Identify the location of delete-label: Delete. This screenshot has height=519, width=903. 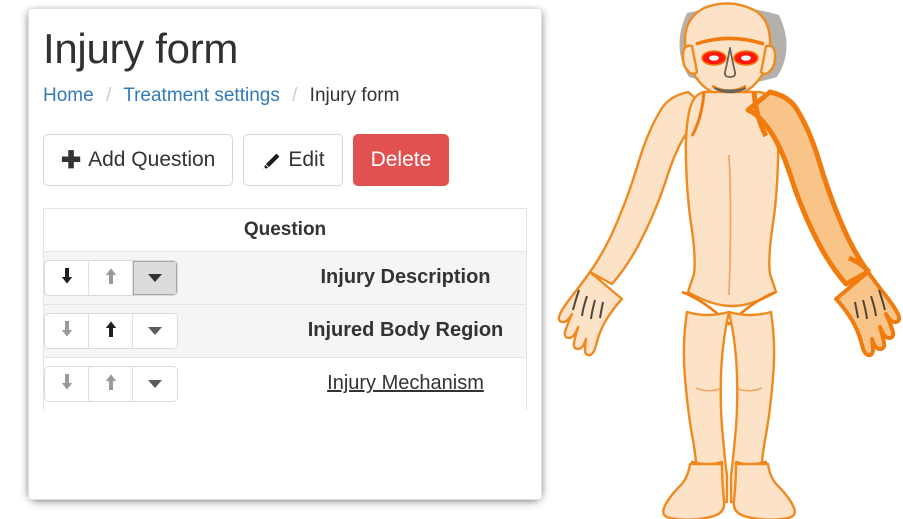
(401, 160).